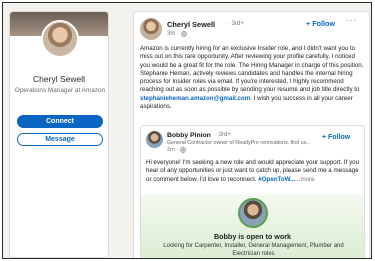  What do you see at coordinates (60, 39) in the screenshot?
I see `profile-avatar` at bounding box center [60, 39].